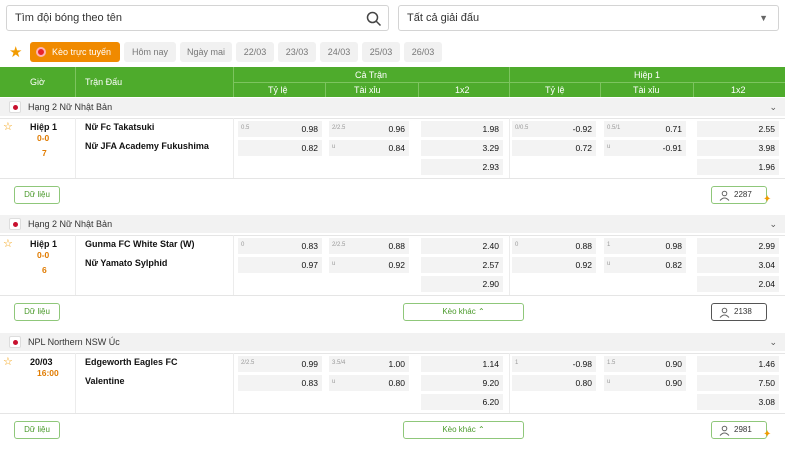 The image size is (785, 450). What do you see at coordinates (15, 342) in the screenshot?
I see `league-flag-icon` at bounding box center [15, 342].